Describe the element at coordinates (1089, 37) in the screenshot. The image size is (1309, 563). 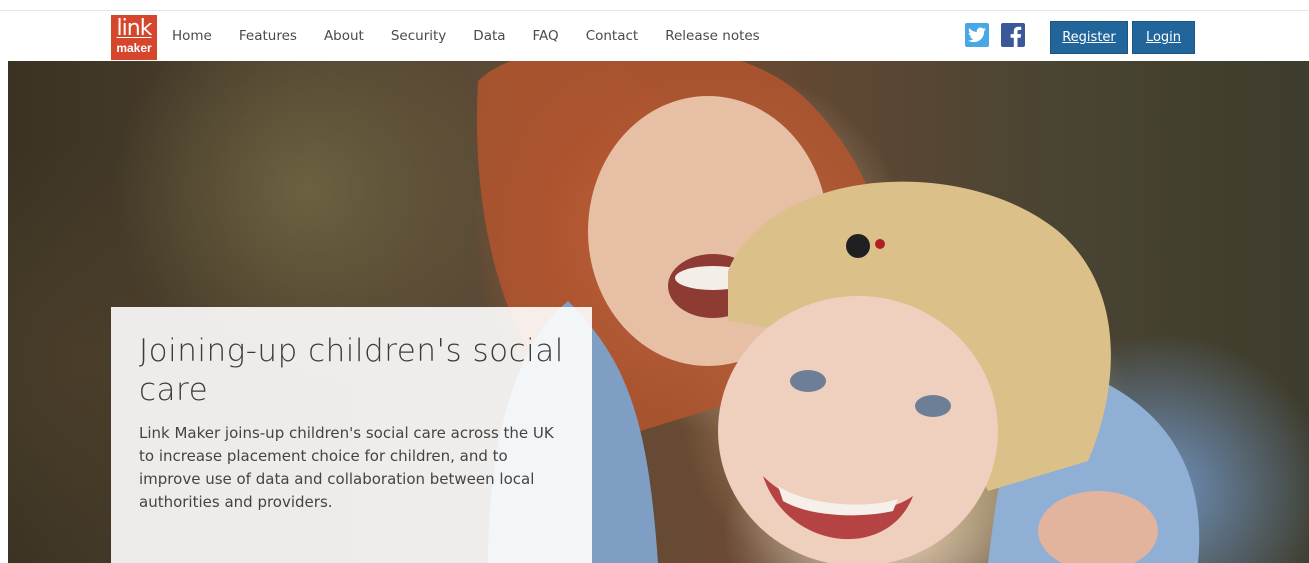
I see `register-button: Register` at that location.